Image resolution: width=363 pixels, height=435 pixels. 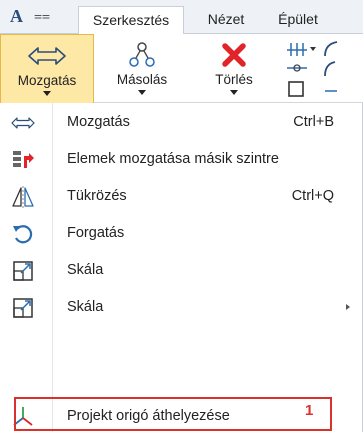 I want to click on mirror-icon, so click(x=23, y=197).